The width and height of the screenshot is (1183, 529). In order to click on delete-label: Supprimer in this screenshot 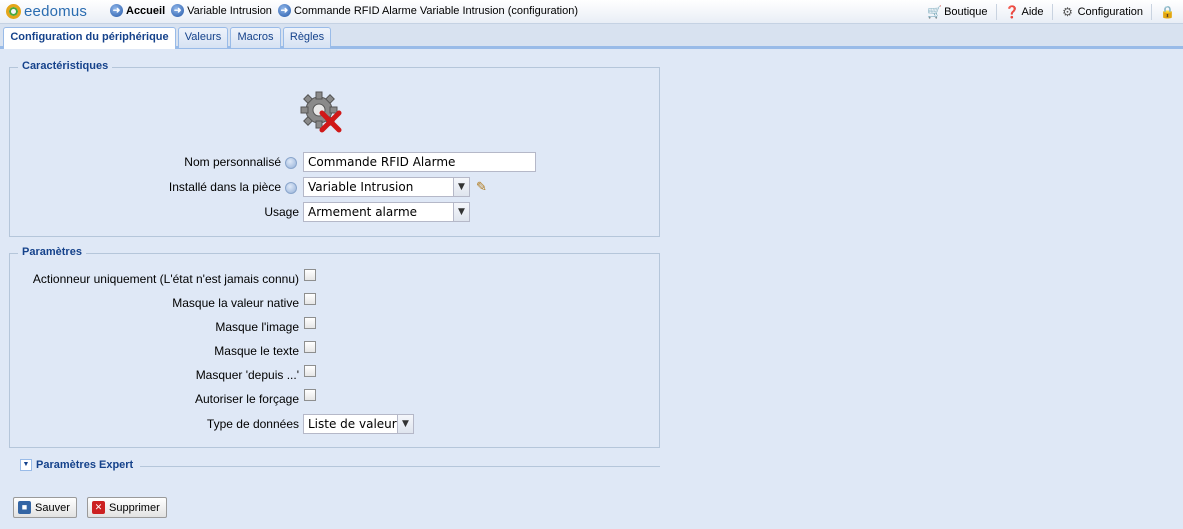, I will do `click(134, 507)`.